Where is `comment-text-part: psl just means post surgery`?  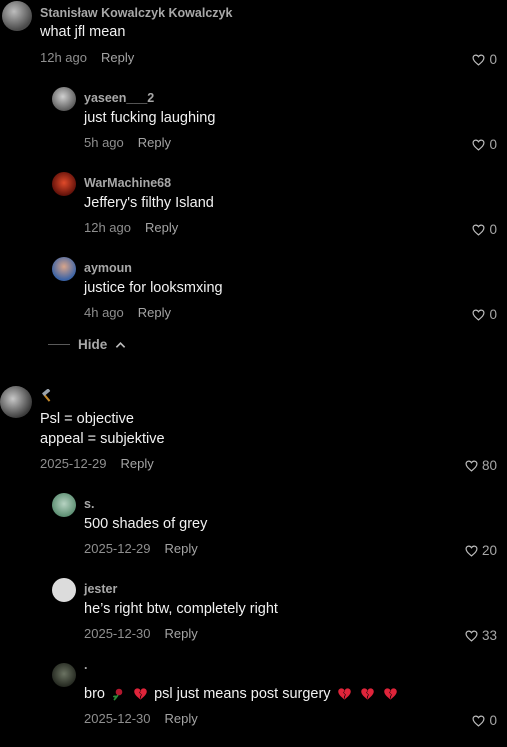 comment-text-part: psl just means post surgery is located at coordinates (242, 694).